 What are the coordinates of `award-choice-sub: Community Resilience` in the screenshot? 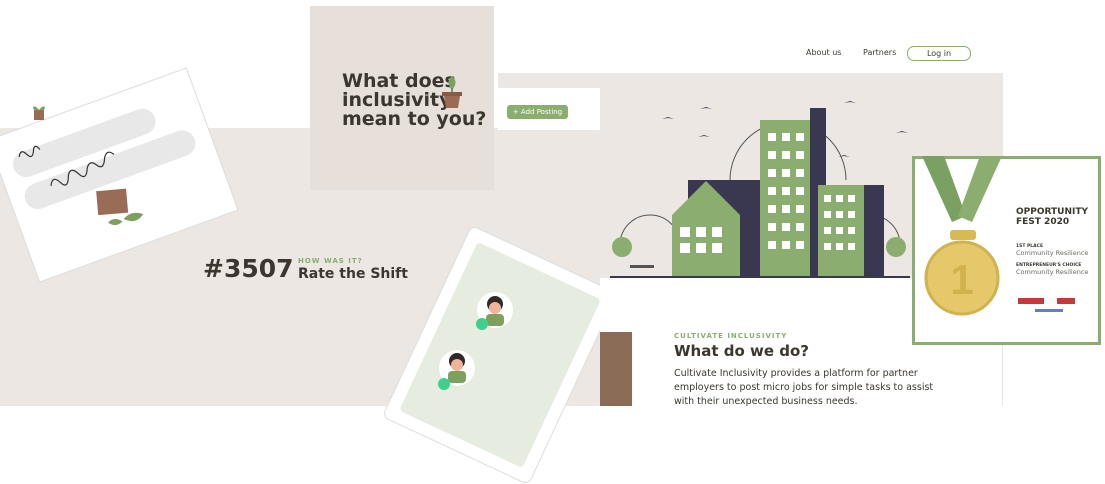 It's located at (1052, 272).